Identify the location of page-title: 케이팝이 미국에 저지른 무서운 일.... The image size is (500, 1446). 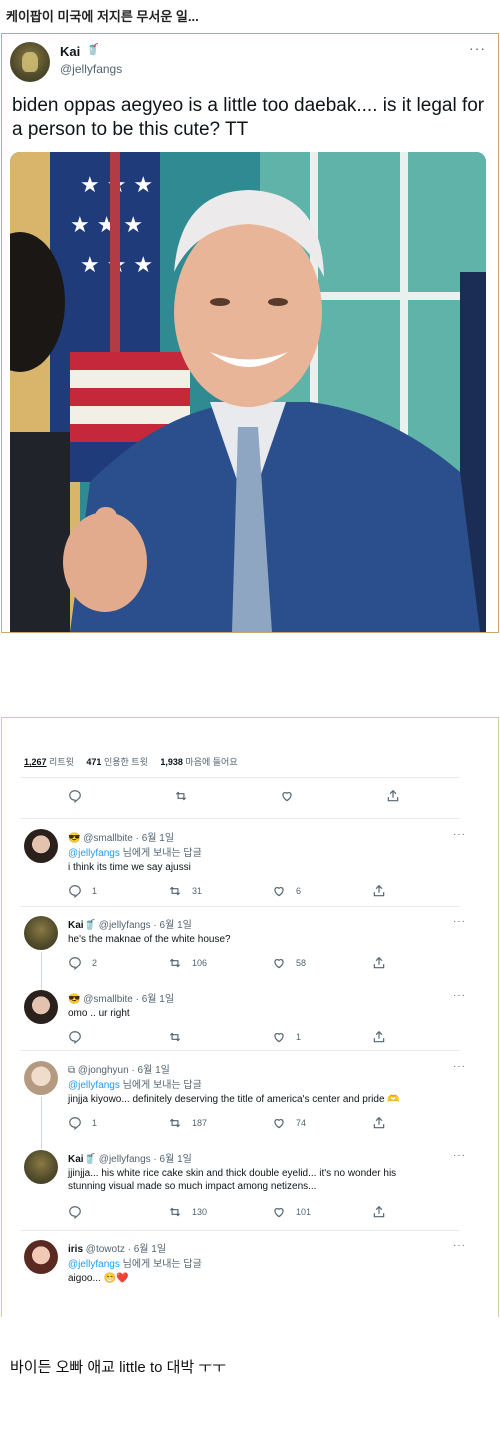
(102, 16).